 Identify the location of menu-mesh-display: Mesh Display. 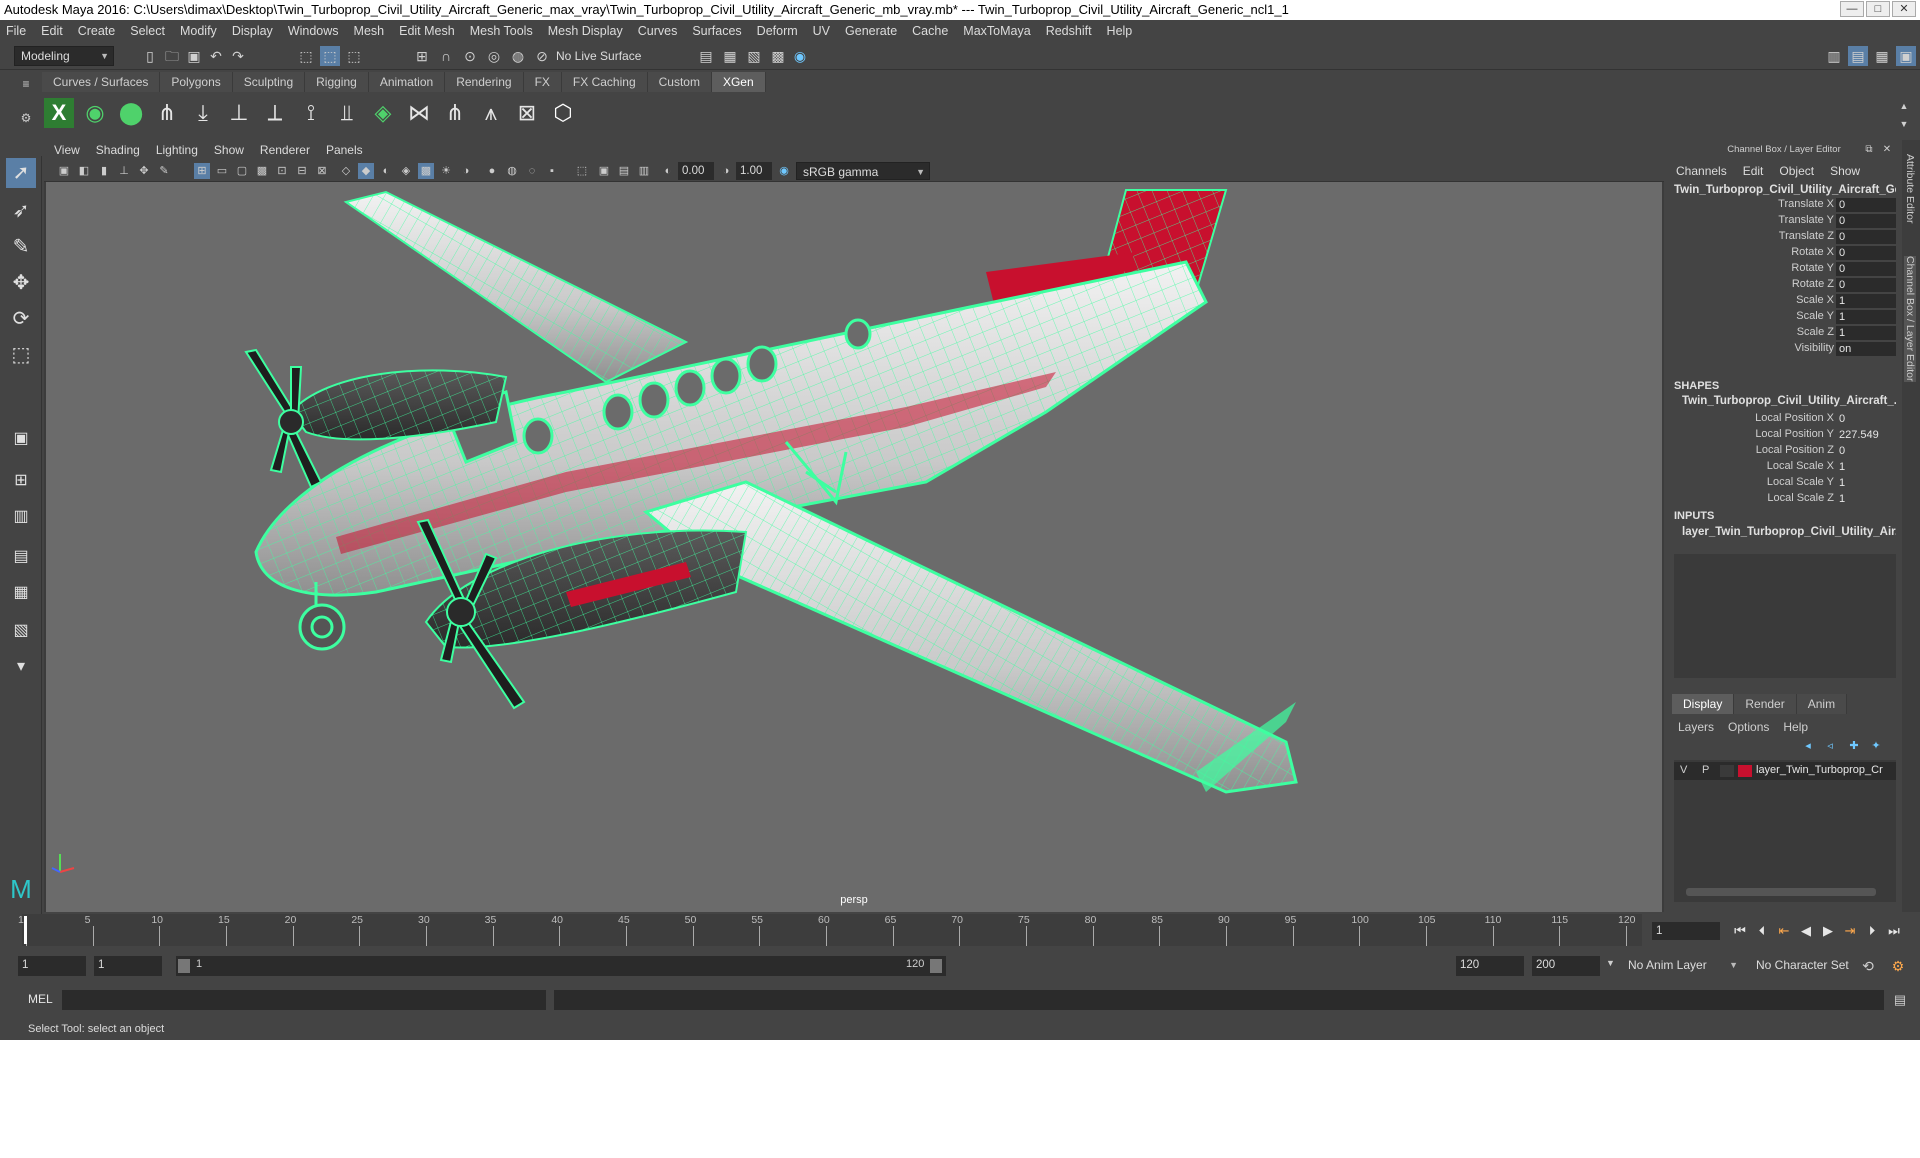
(585, 31).